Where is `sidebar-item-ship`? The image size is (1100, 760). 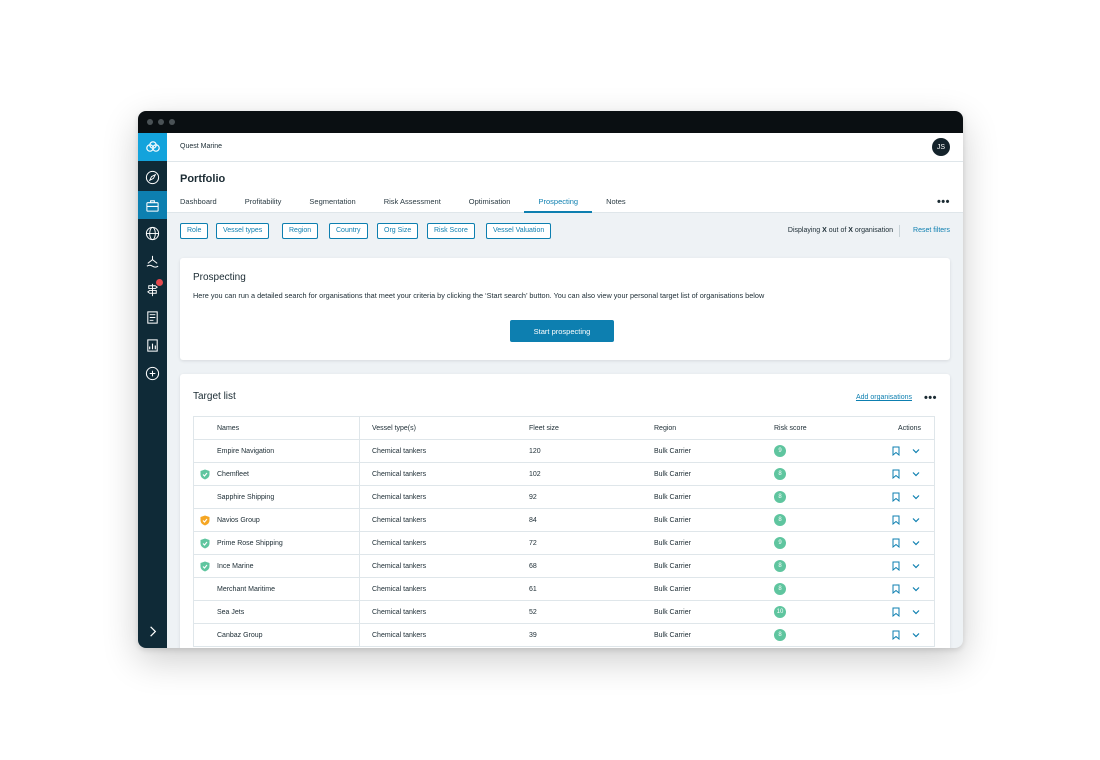
sidebar-item-ship is located at coordinates (152, 261).